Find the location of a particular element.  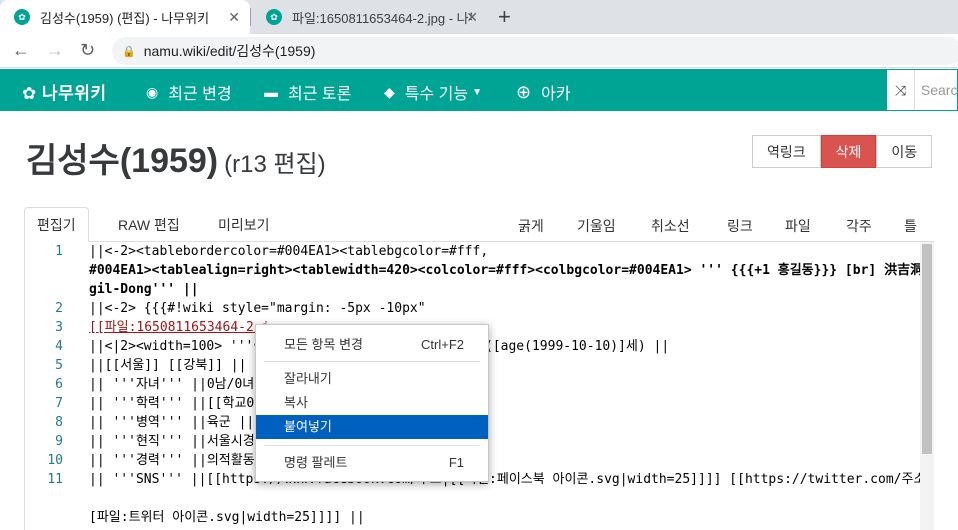

line-number: 7 is located at coordinates (59, 403).